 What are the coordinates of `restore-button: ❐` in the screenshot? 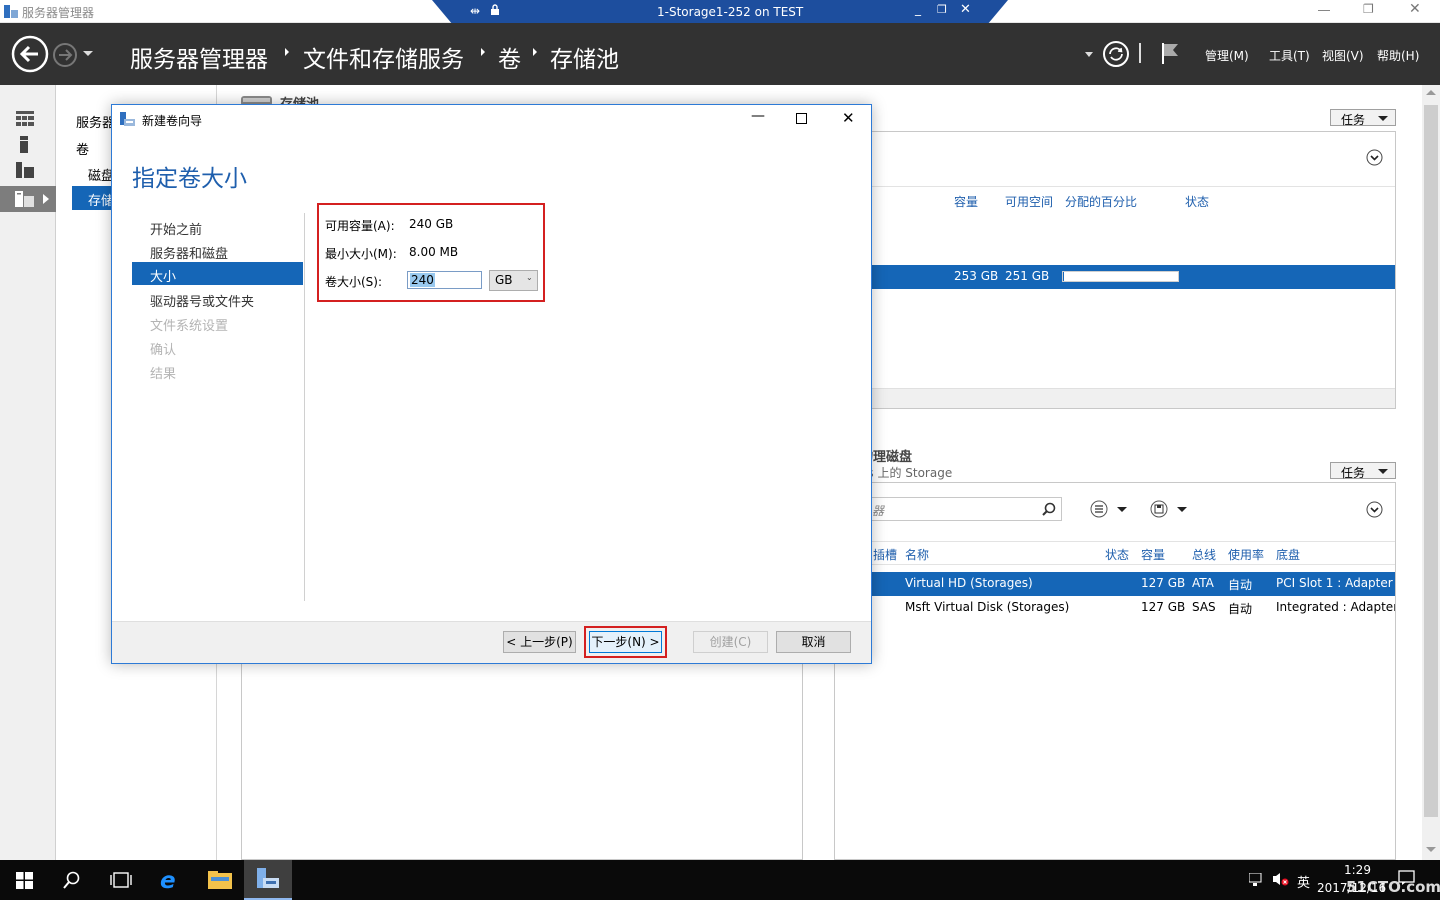 It's located at (1368, 9).